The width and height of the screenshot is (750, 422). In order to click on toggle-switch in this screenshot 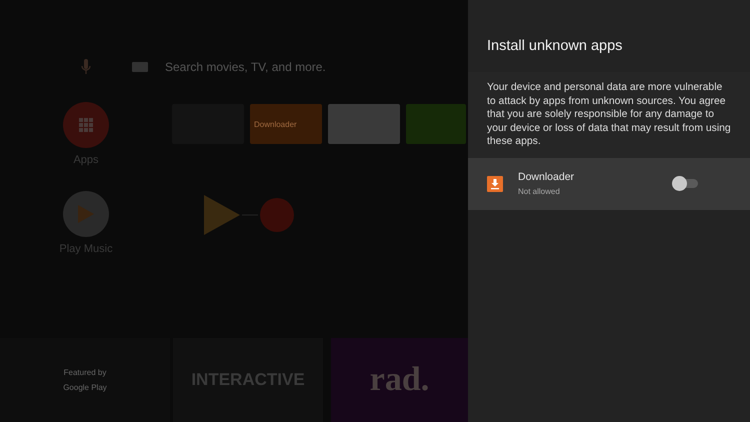, I will do `click(686, 183)`.